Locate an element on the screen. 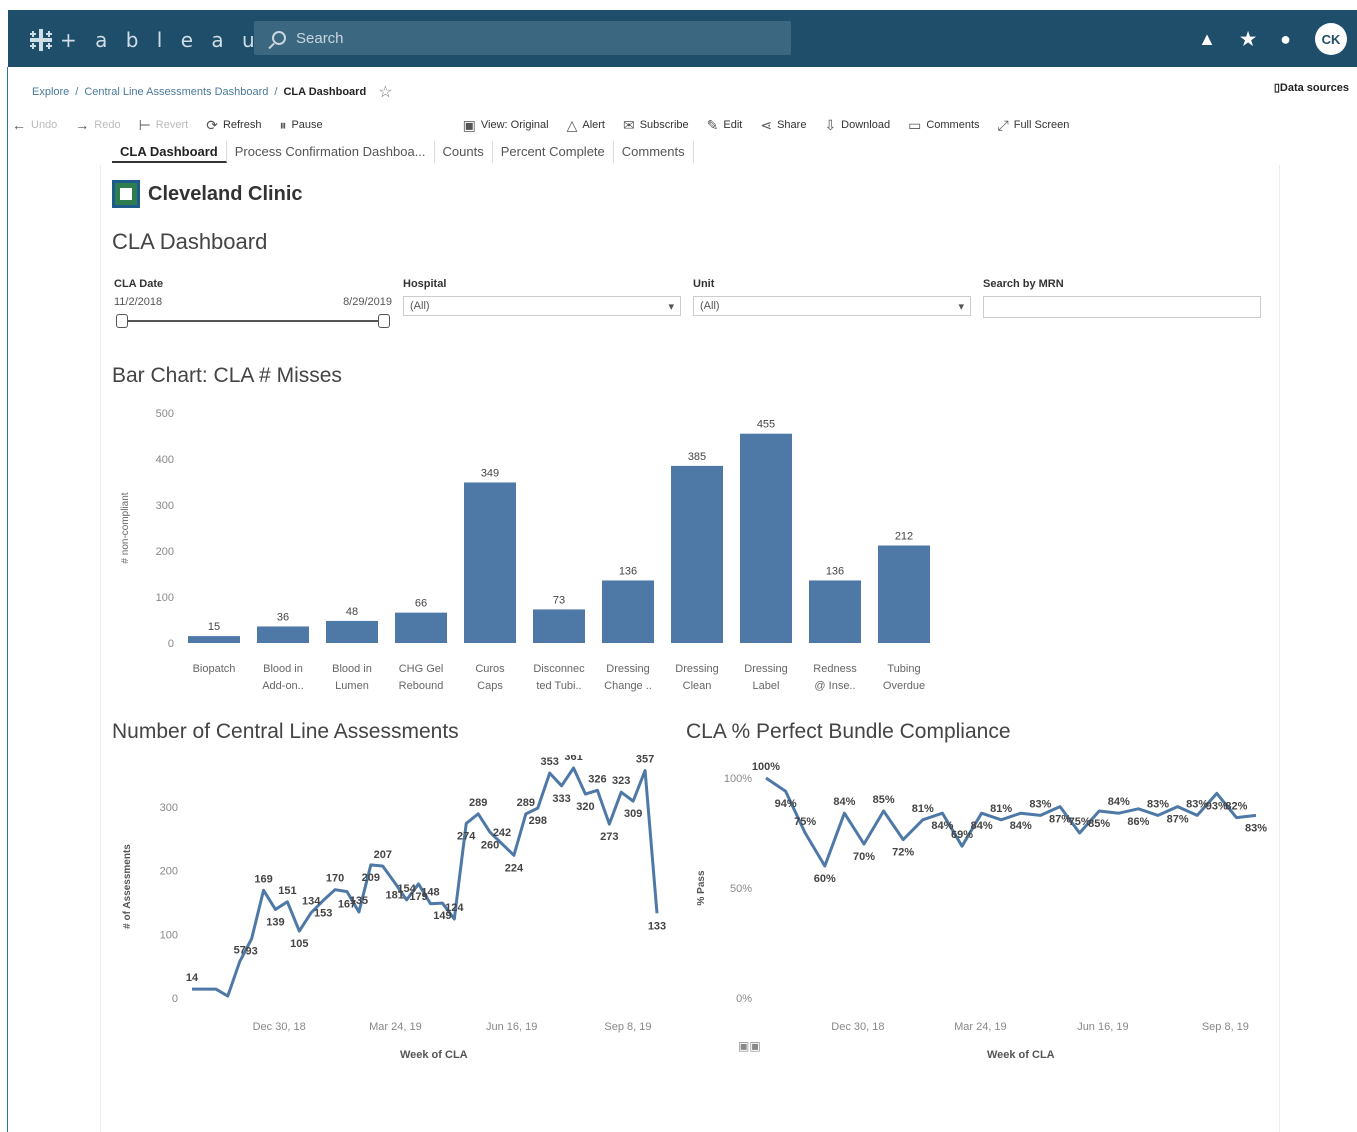  x-tick-label: Redness is located at coordinates (835, 669).